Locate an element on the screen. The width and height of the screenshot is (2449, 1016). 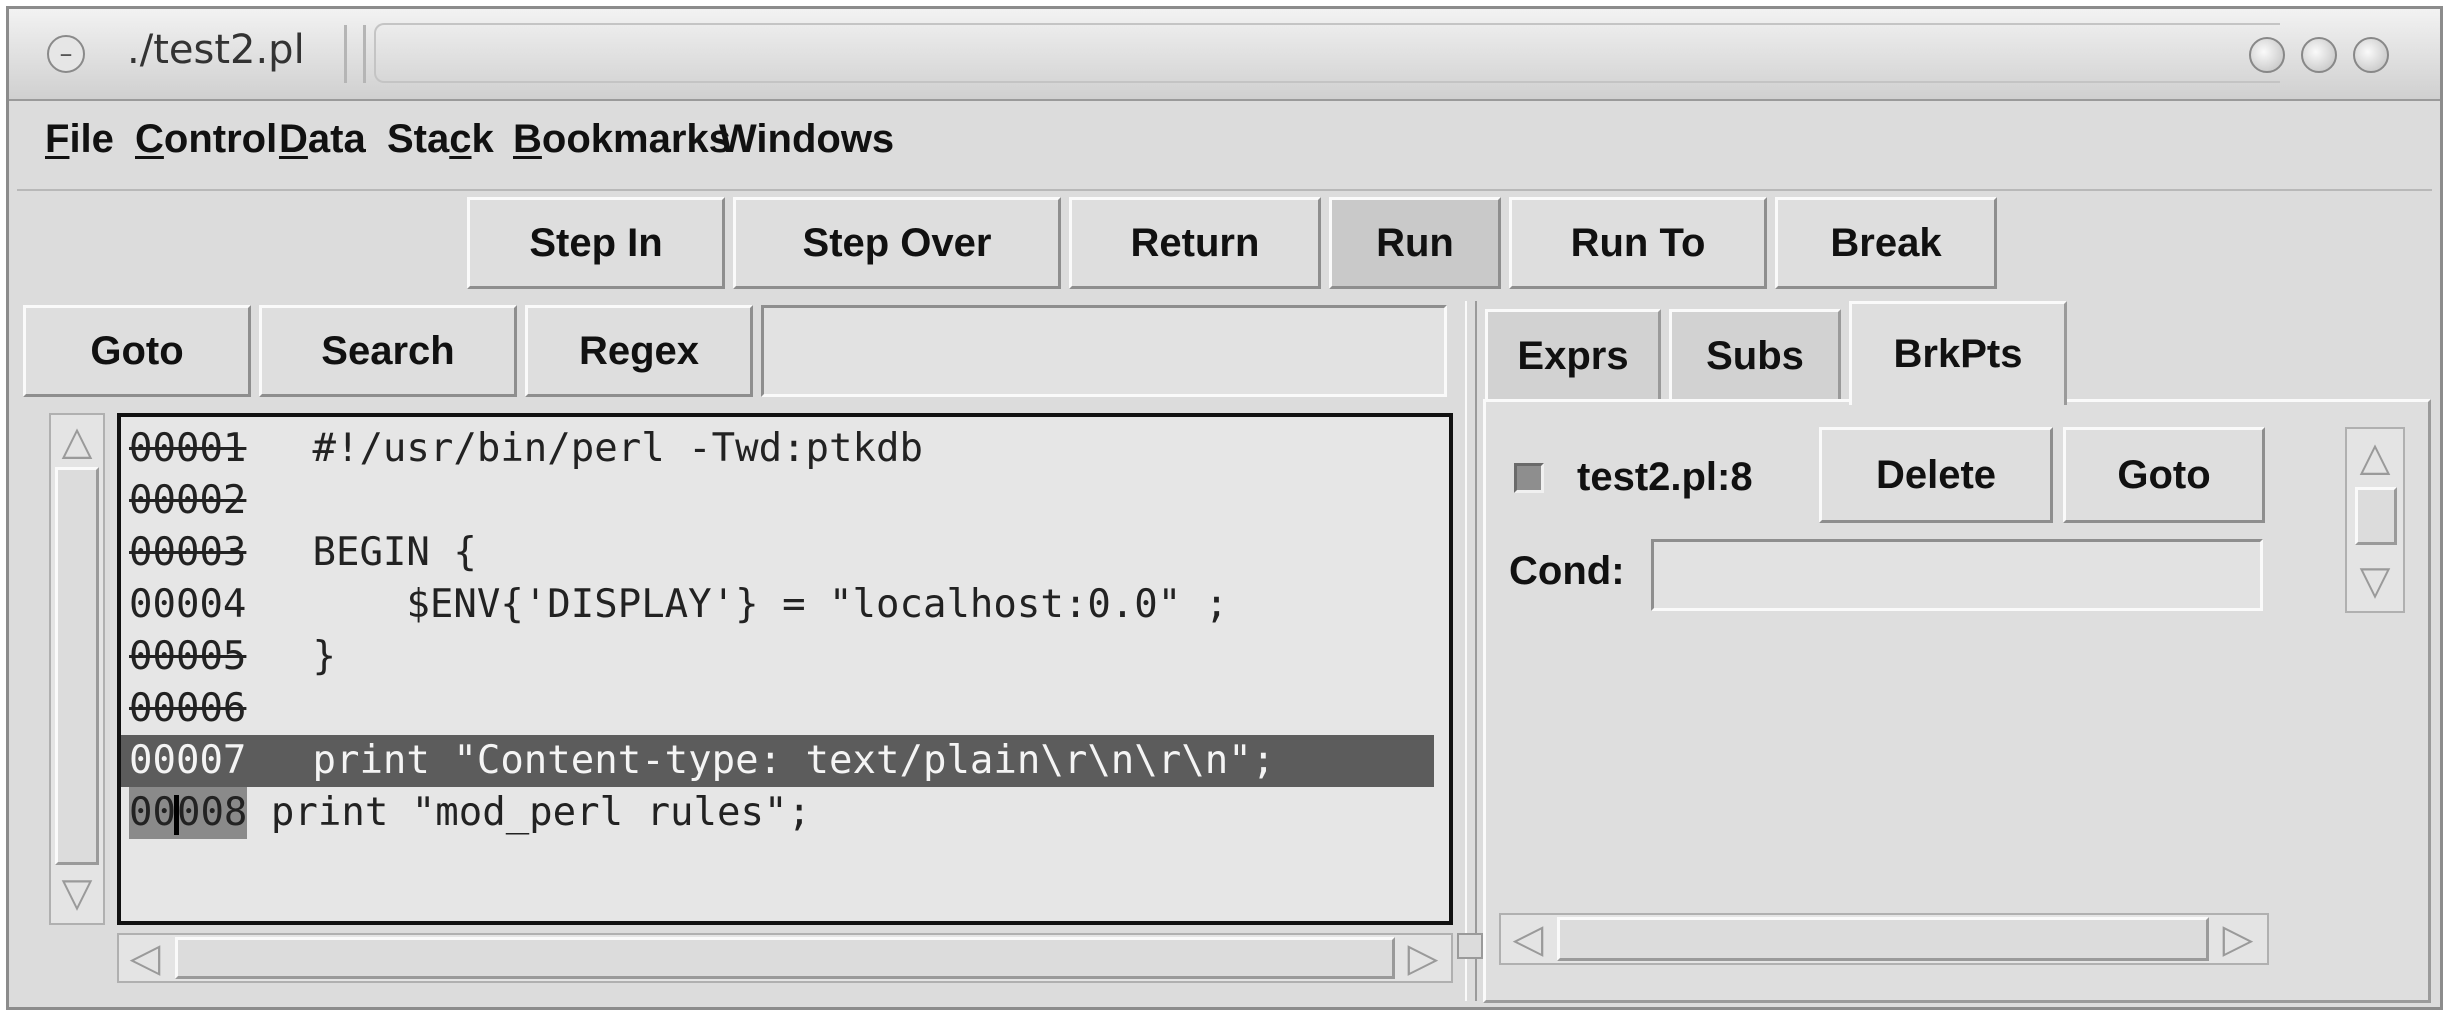
pane-separator is located at coordinates (1471, 651).